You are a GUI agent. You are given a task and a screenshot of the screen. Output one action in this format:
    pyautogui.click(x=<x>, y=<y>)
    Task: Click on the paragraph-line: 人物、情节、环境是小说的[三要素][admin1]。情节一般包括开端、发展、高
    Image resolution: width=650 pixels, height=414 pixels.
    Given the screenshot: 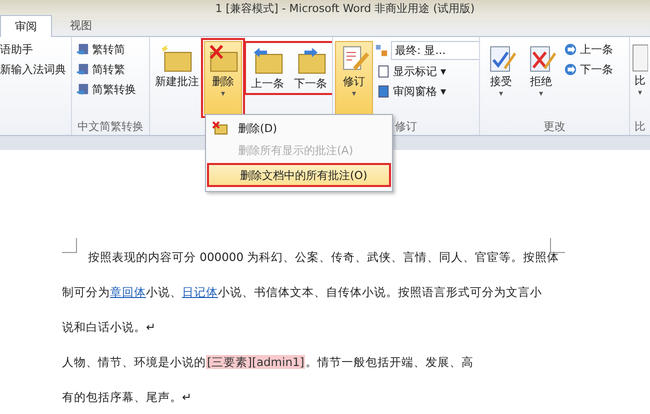 What is the action you would take?
    pyautogui.click(x=268, y=362)
    